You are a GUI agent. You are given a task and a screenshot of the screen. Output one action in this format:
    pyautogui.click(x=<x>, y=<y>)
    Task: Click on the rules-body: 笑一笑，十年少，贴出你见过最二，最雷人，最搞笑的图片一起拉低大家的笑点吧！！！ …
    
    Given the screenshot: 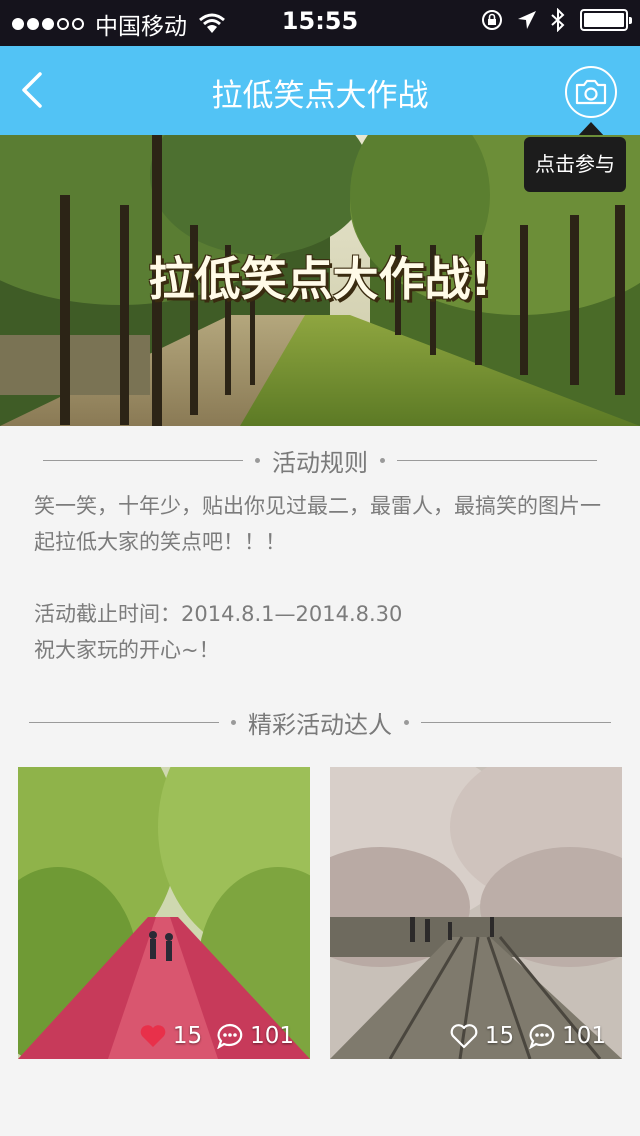 What is the action you would take?
    pyautogui.click(x=324, y=578)
    